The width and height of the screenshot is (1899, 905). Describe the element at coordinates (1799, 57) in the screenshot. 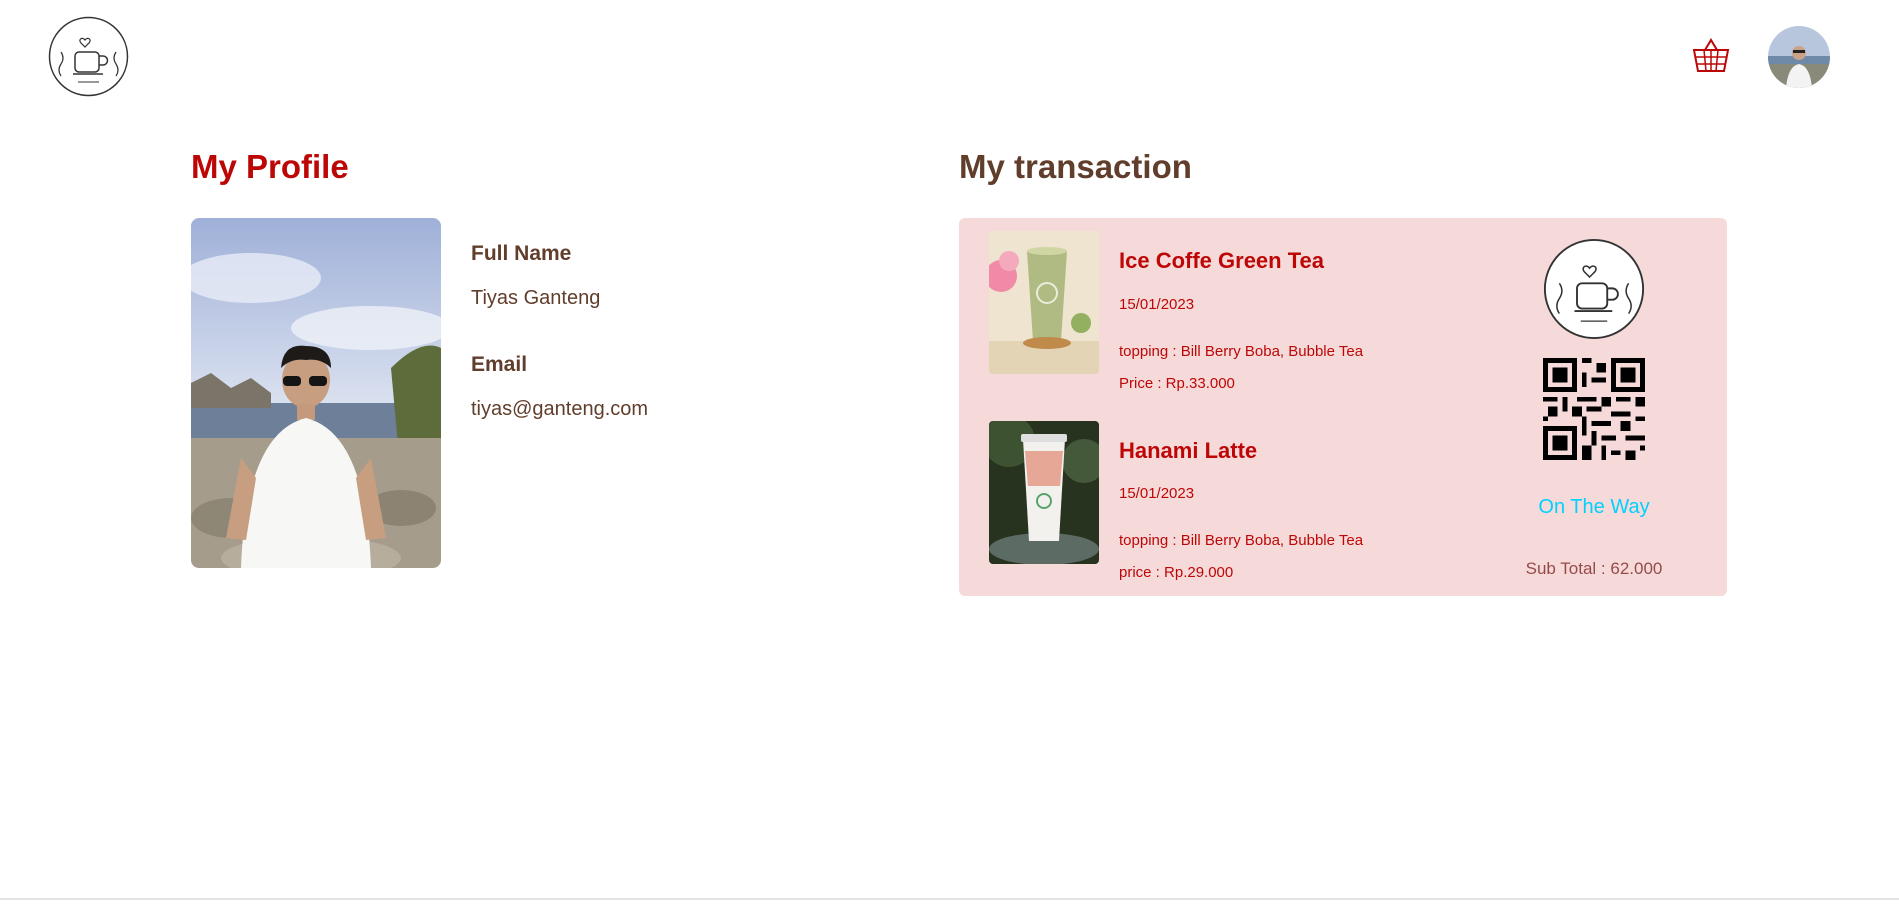

I see `avatar` at that location.